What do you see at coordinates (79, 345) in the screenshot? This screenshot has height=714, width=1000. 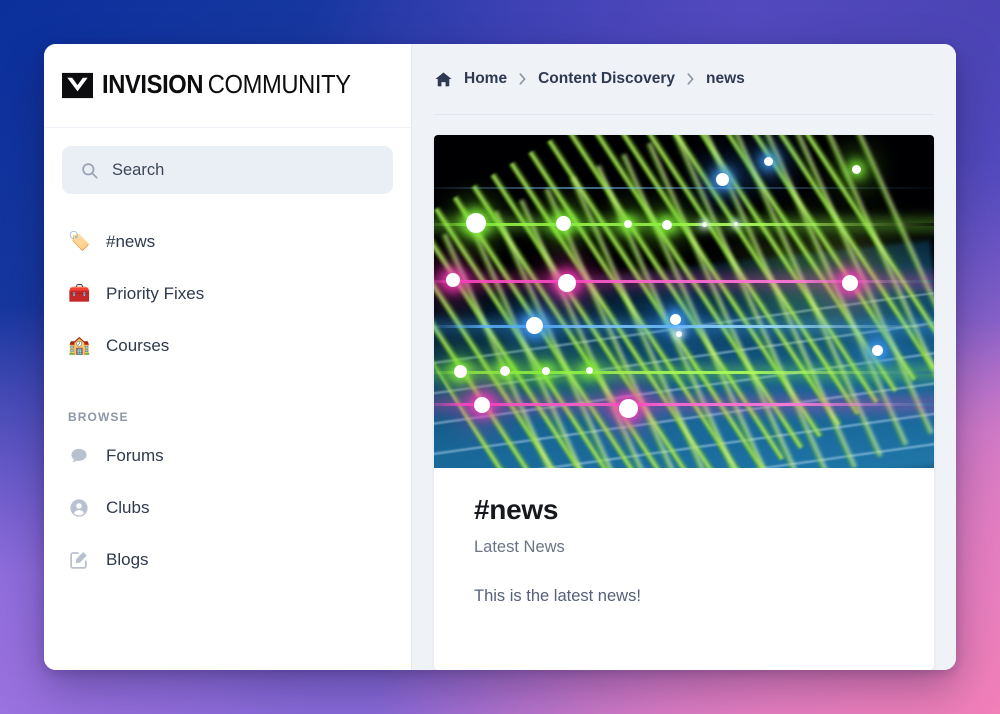 I see `school-building-emoji-icon: 🏫` at bounding box center [79, 345].